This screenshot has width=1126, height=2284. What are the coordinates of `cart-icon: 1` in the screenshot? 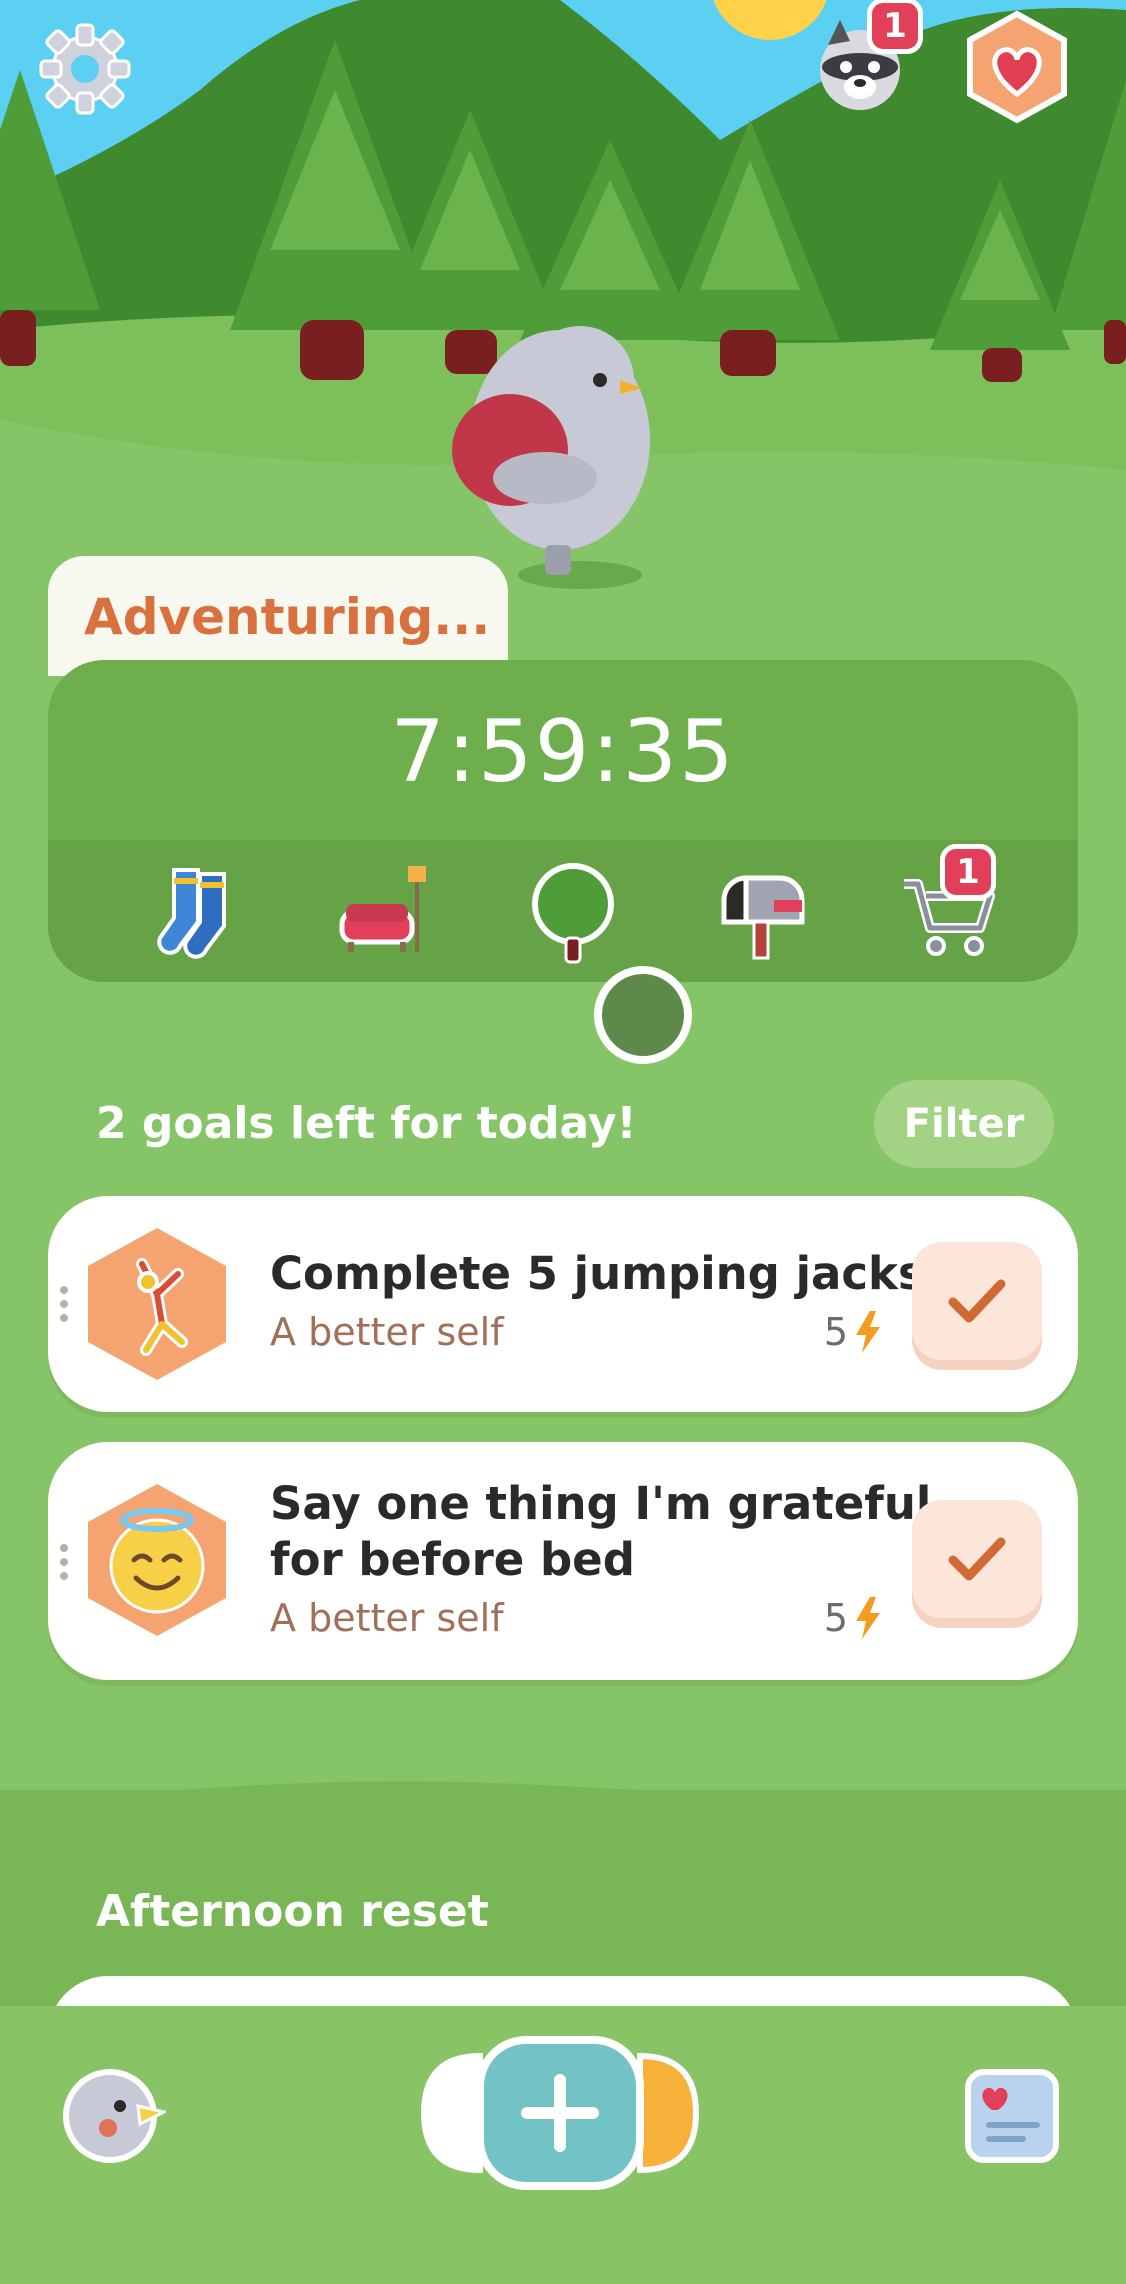 It's located at (949, 907).